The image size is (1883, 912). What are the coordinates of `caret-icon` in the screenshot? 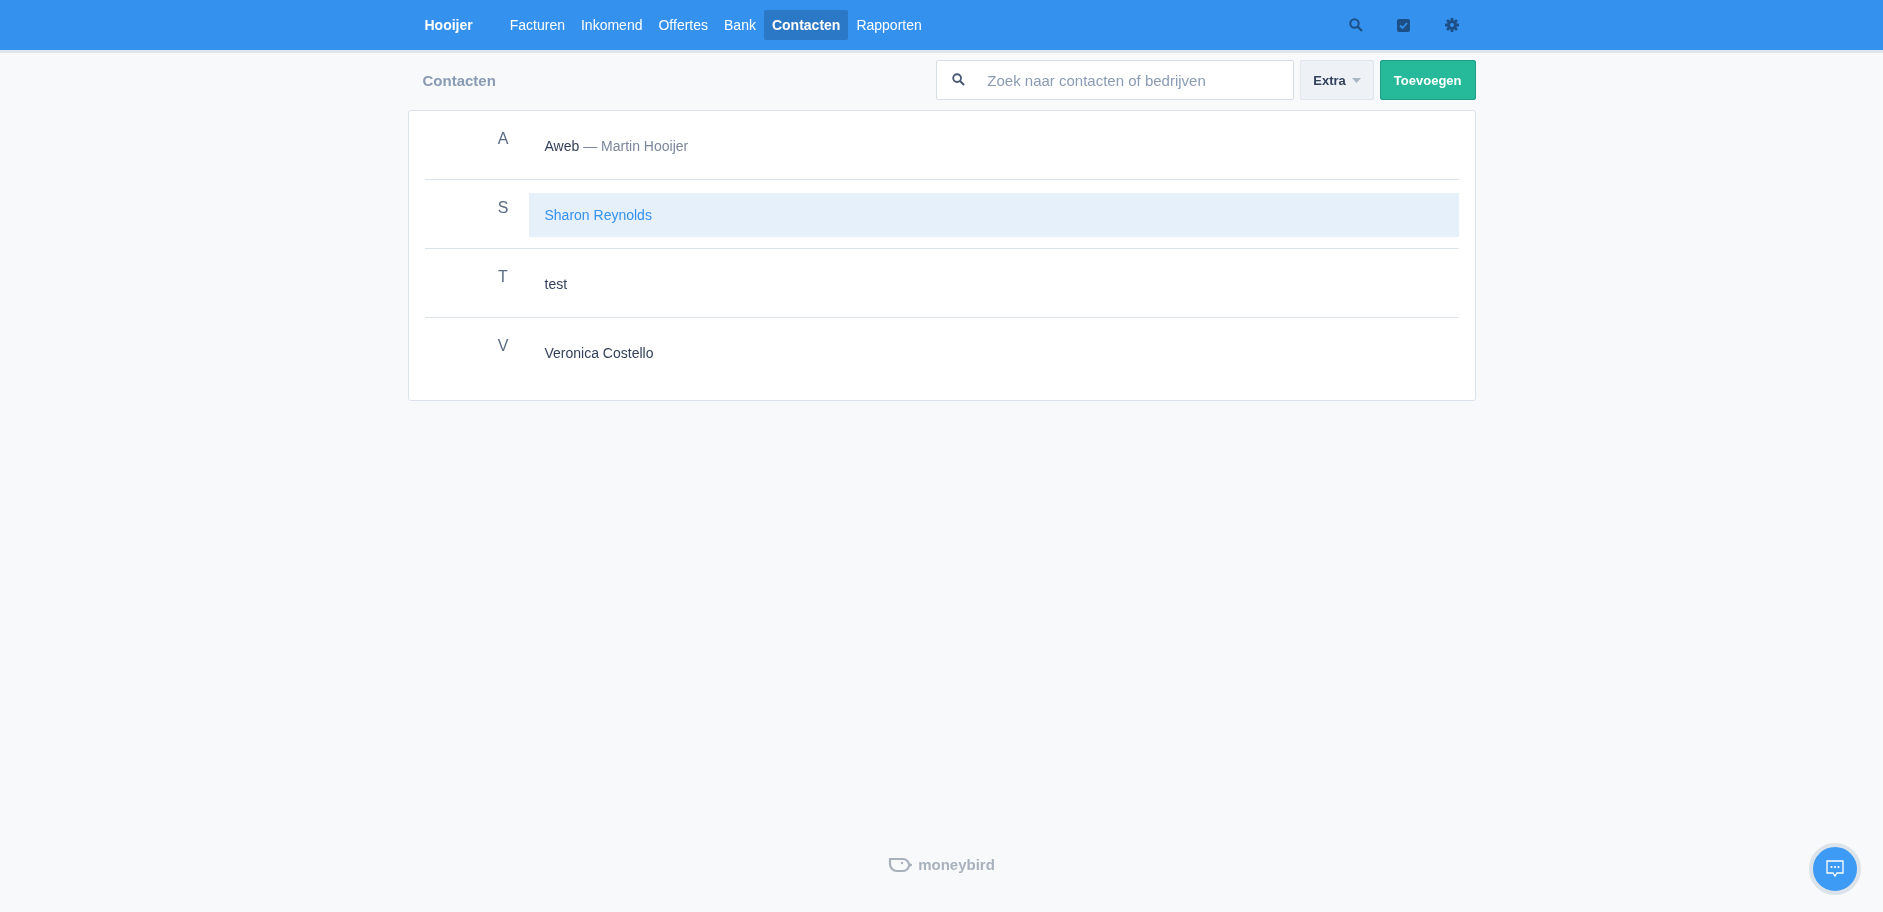 It's located at (1356, 80).